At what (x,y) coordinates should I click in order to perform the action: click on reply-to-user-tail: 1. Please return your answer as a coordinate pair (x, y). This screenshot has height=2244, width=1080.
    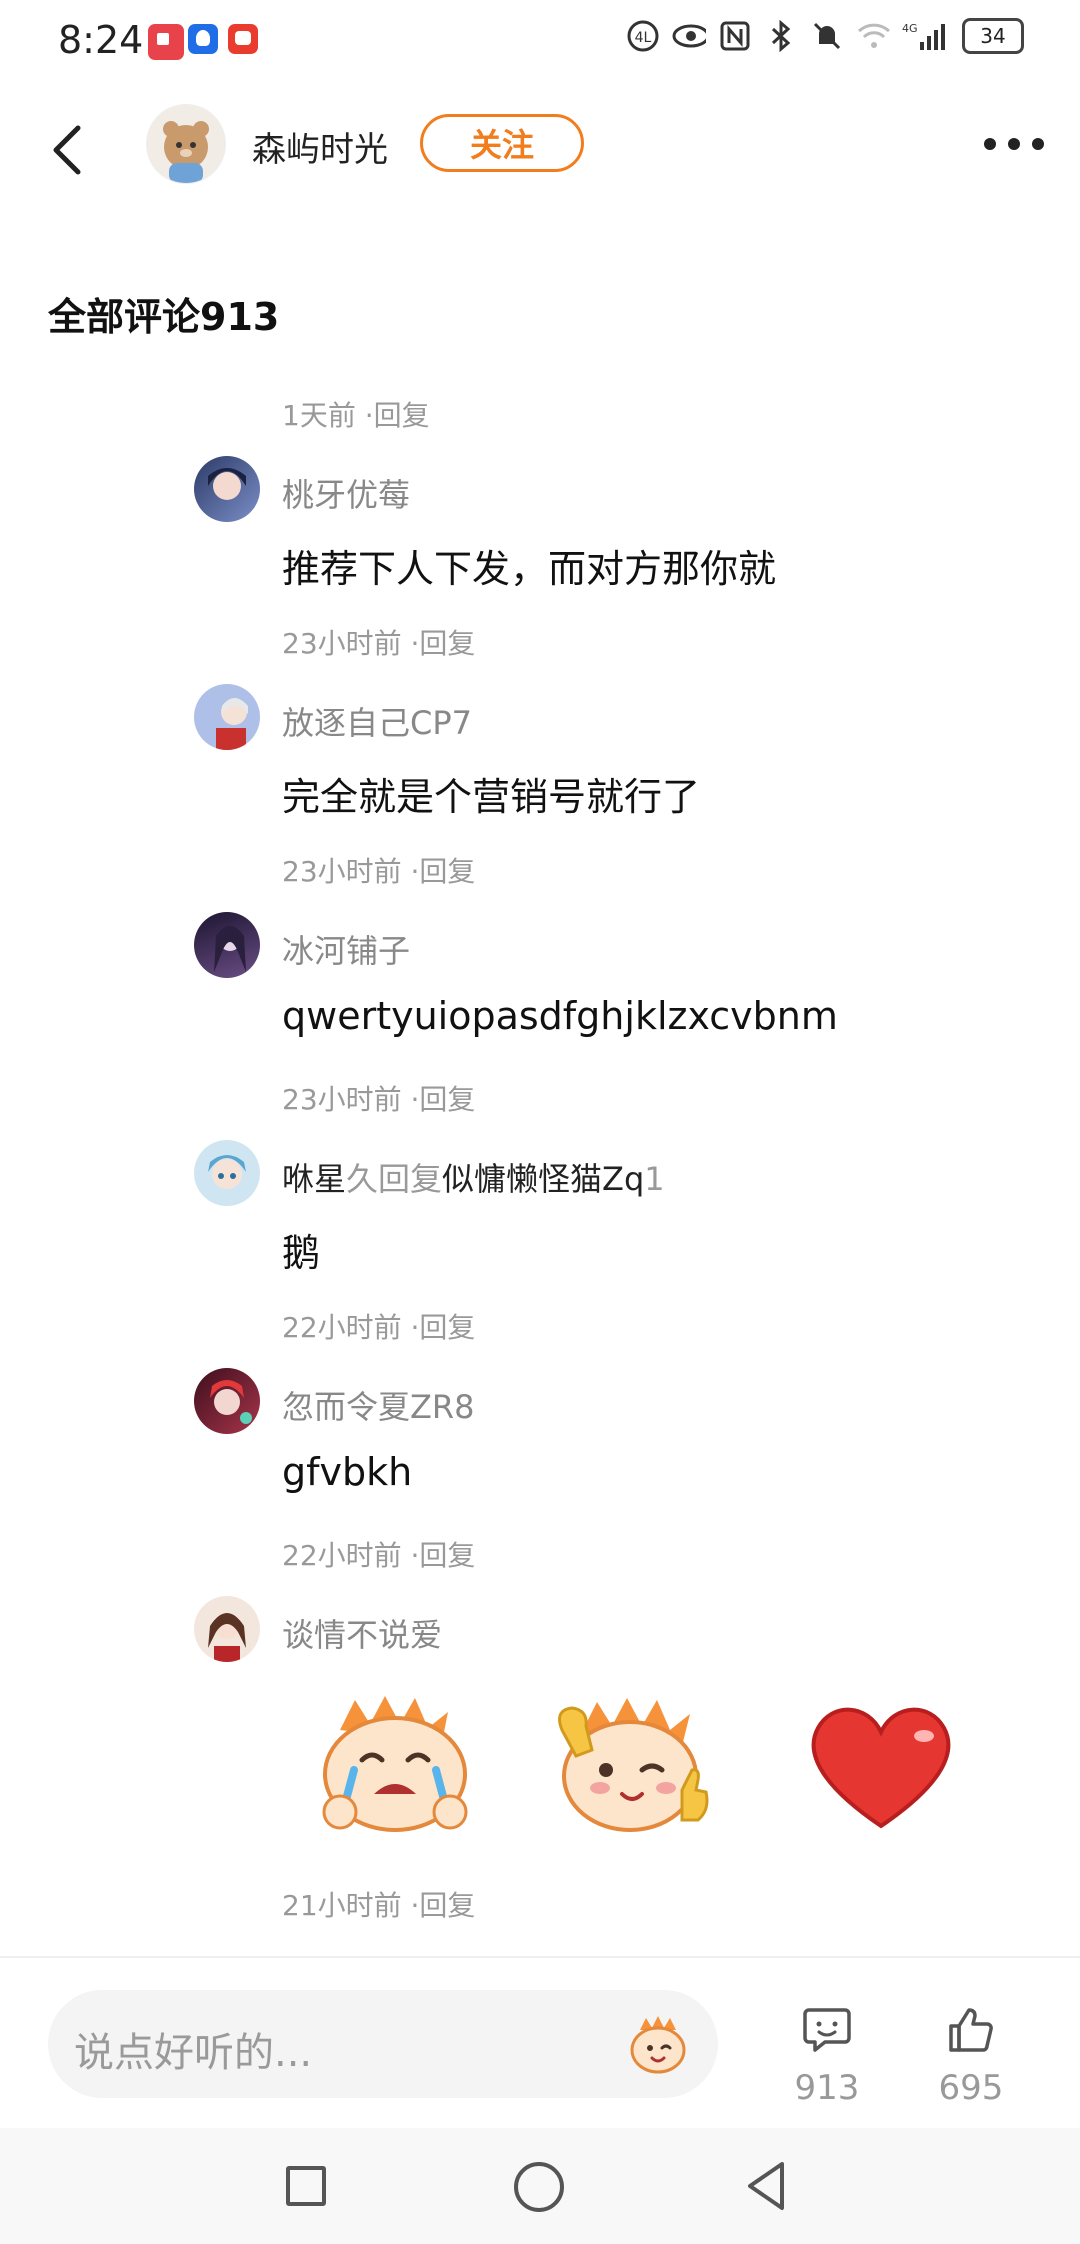
    Looking at the image, I should click on (654, 1179).